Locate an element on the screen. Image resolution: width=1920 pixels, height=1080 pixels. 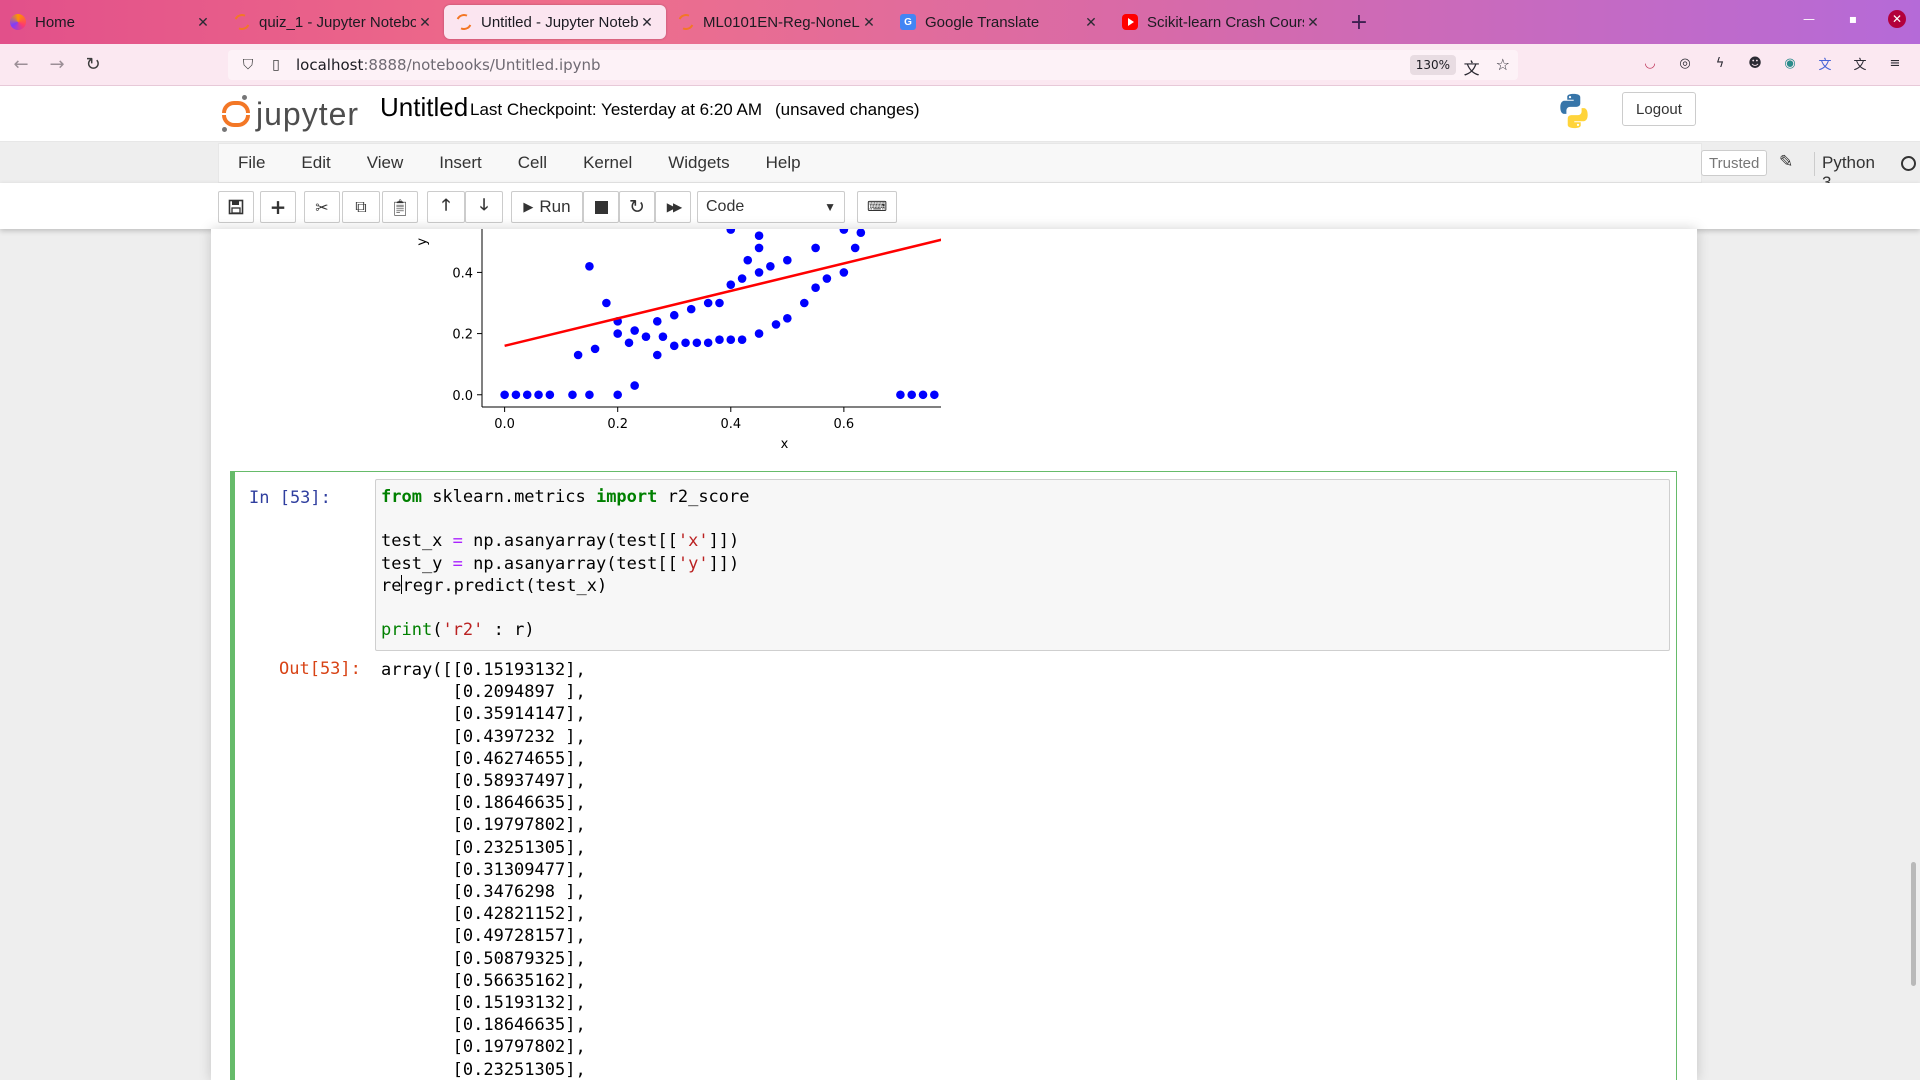
unsaved-status: (unsaved changes) is located at coordinates (847, 109).